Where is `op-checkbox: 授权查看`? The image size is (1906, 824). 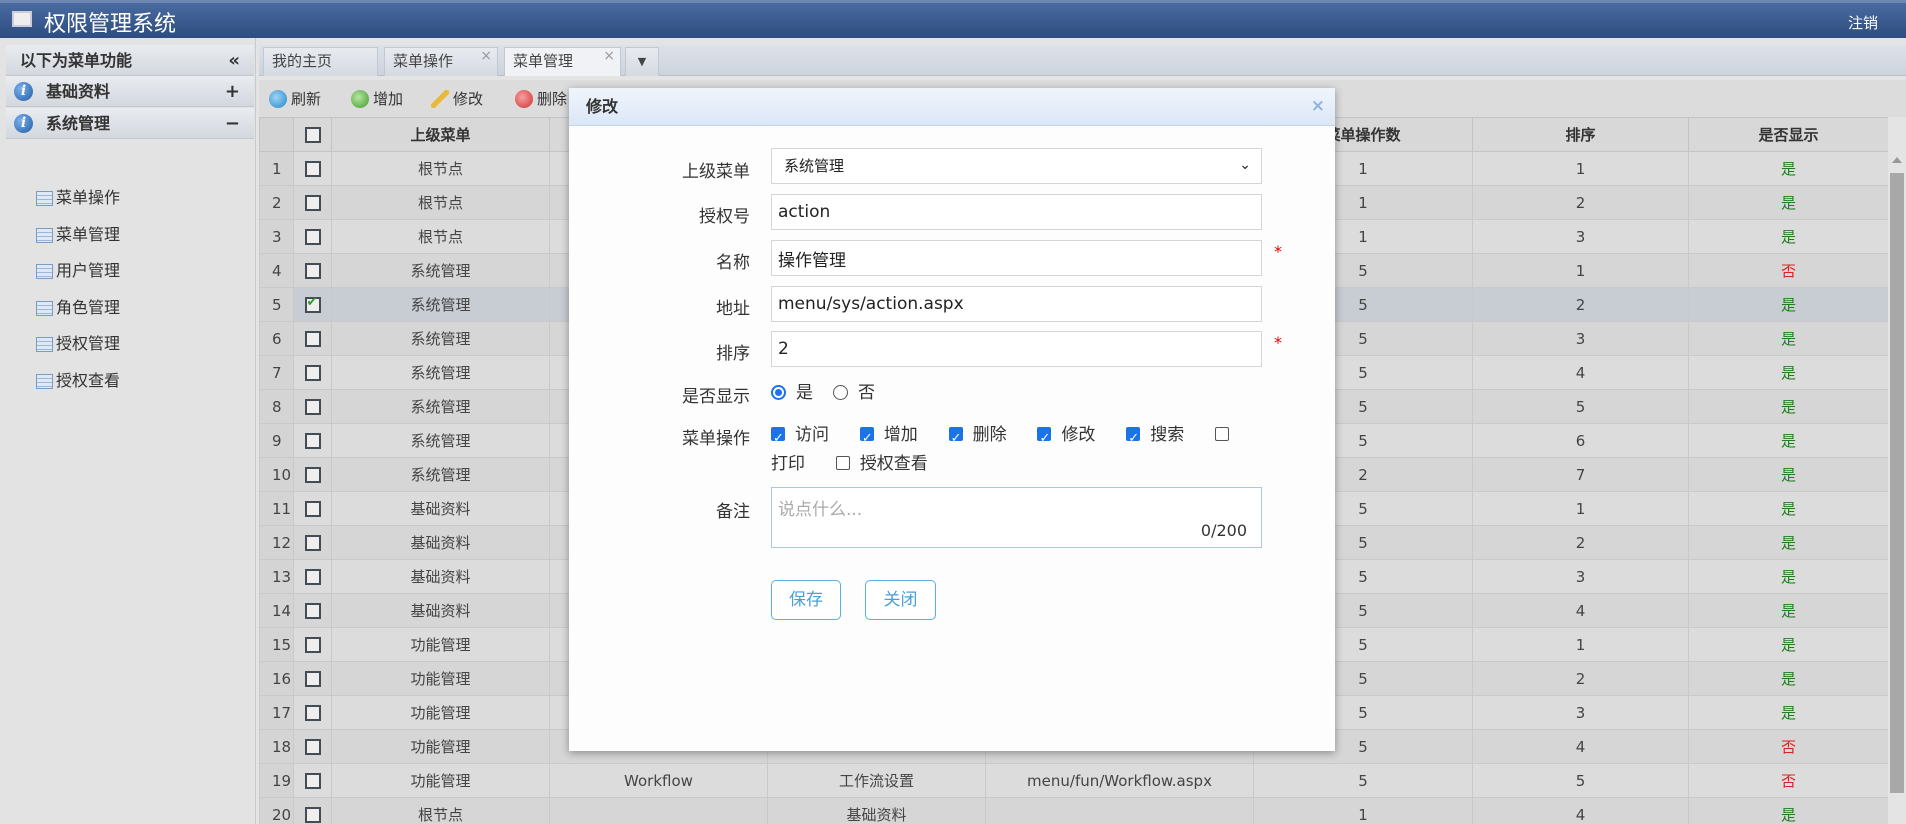
op-checkbox: 授权查看 is located at coordinates (889, 464).